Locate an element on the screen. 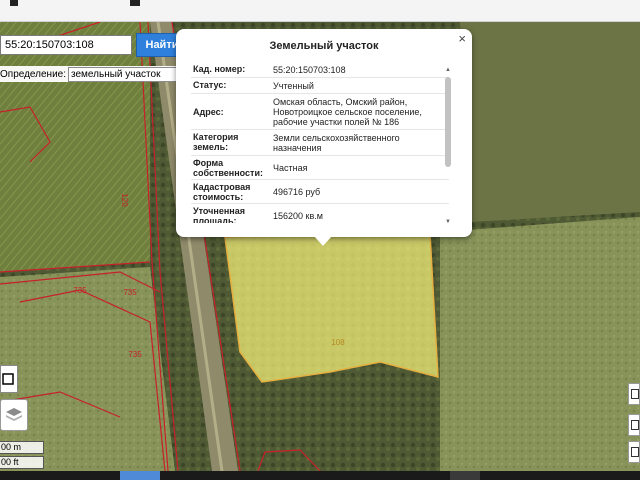  info-key: Категория земель: is located at coordinates (216, 142).